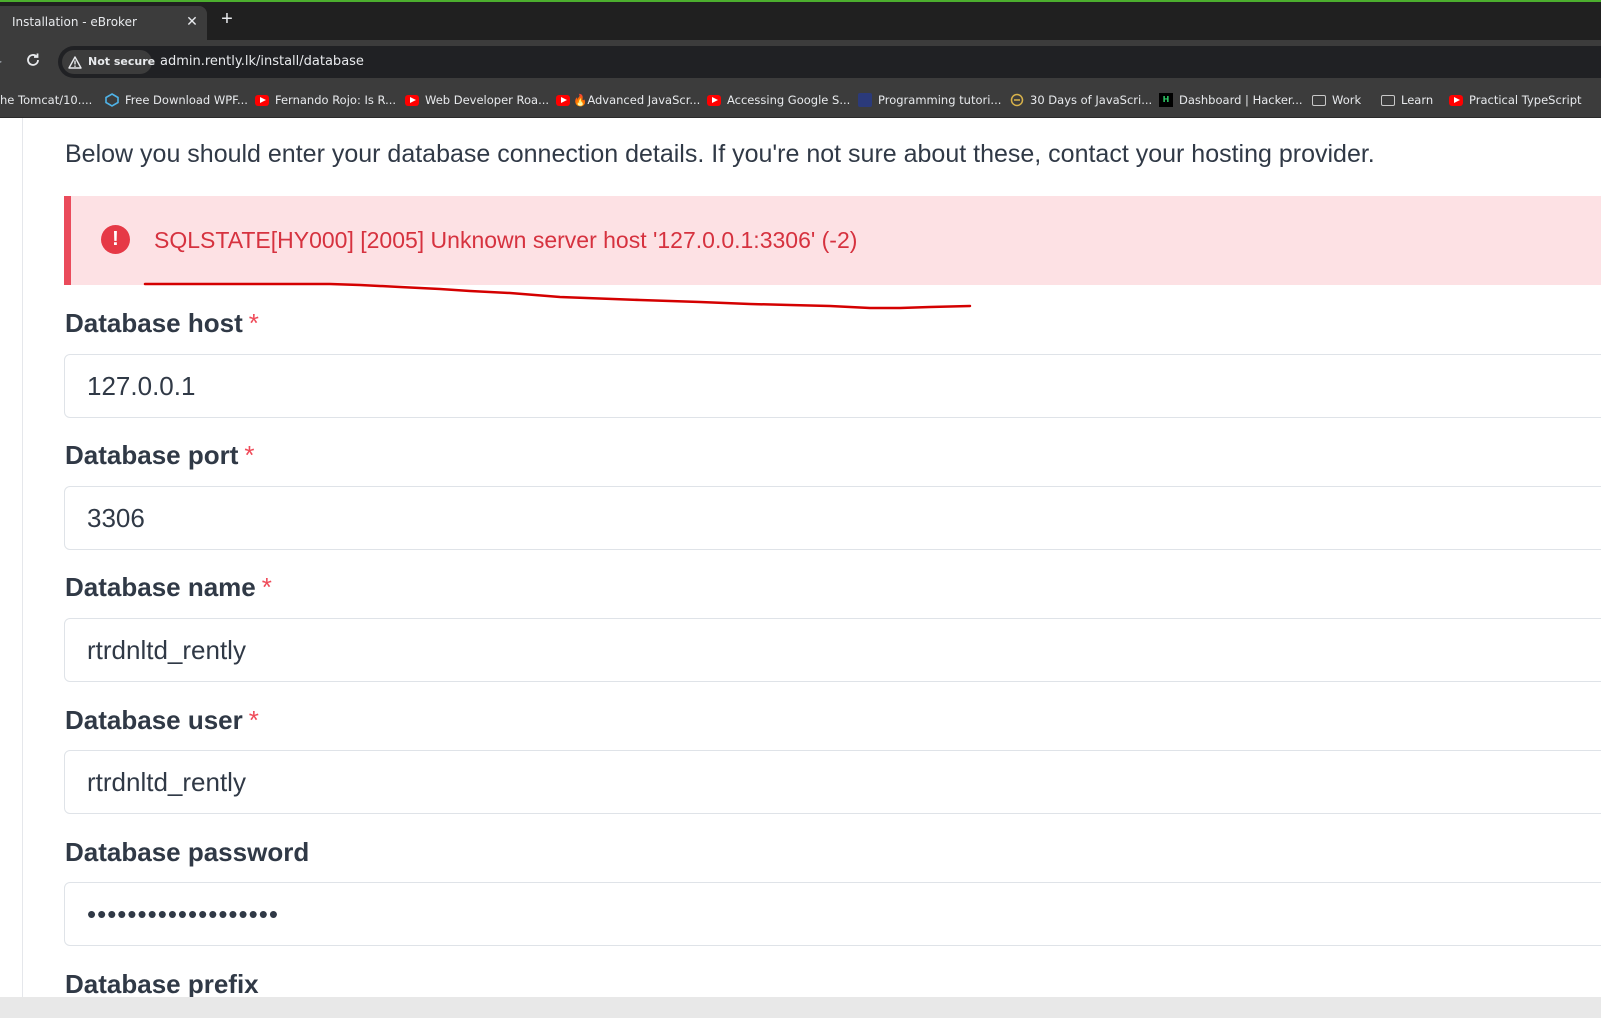 Image resolution: width=1601 pixels, height=1018 pixels. I want to click on label-database-prefix: Database prefix, so click(162, 983).